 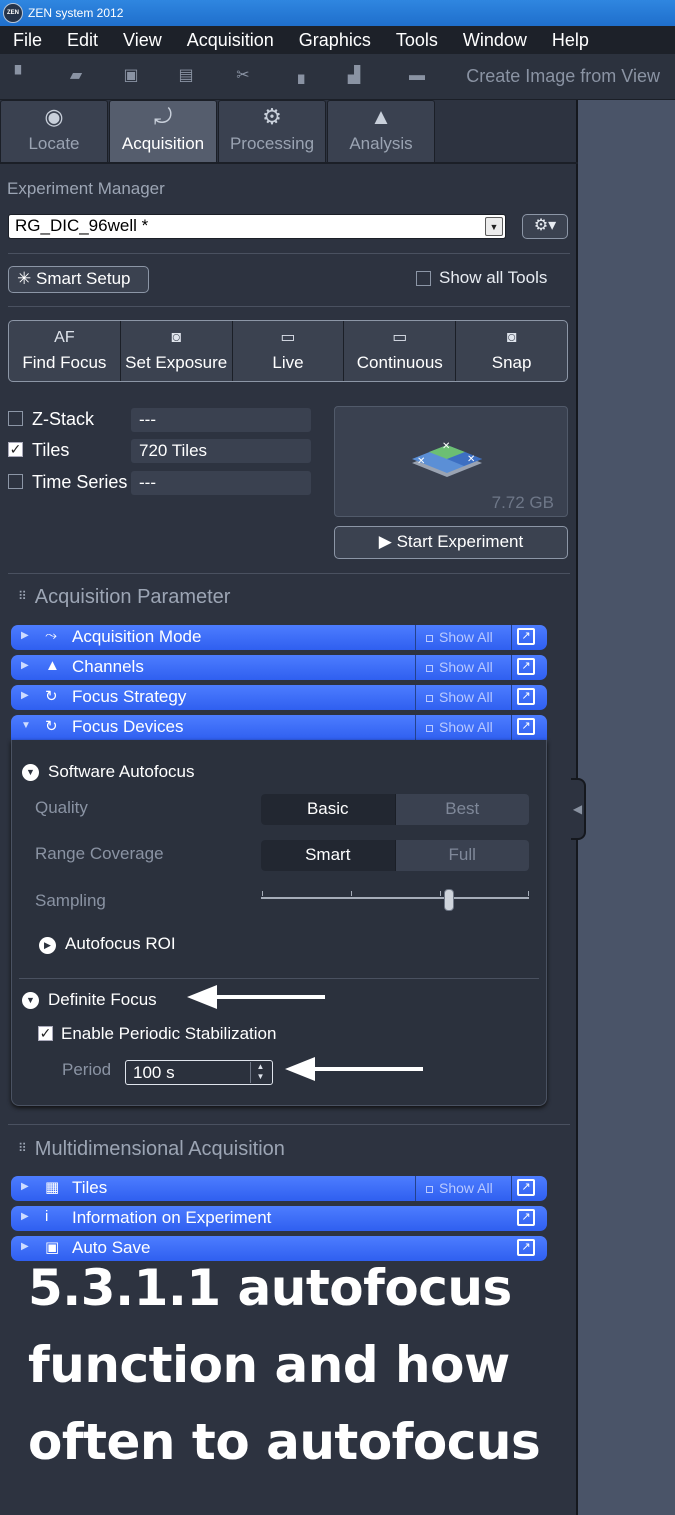 What do you see at coordinates (563, 76) in the screenshot?
I see `create-image-from-view-button: Create Image from View` at bounding box center [563, 76].